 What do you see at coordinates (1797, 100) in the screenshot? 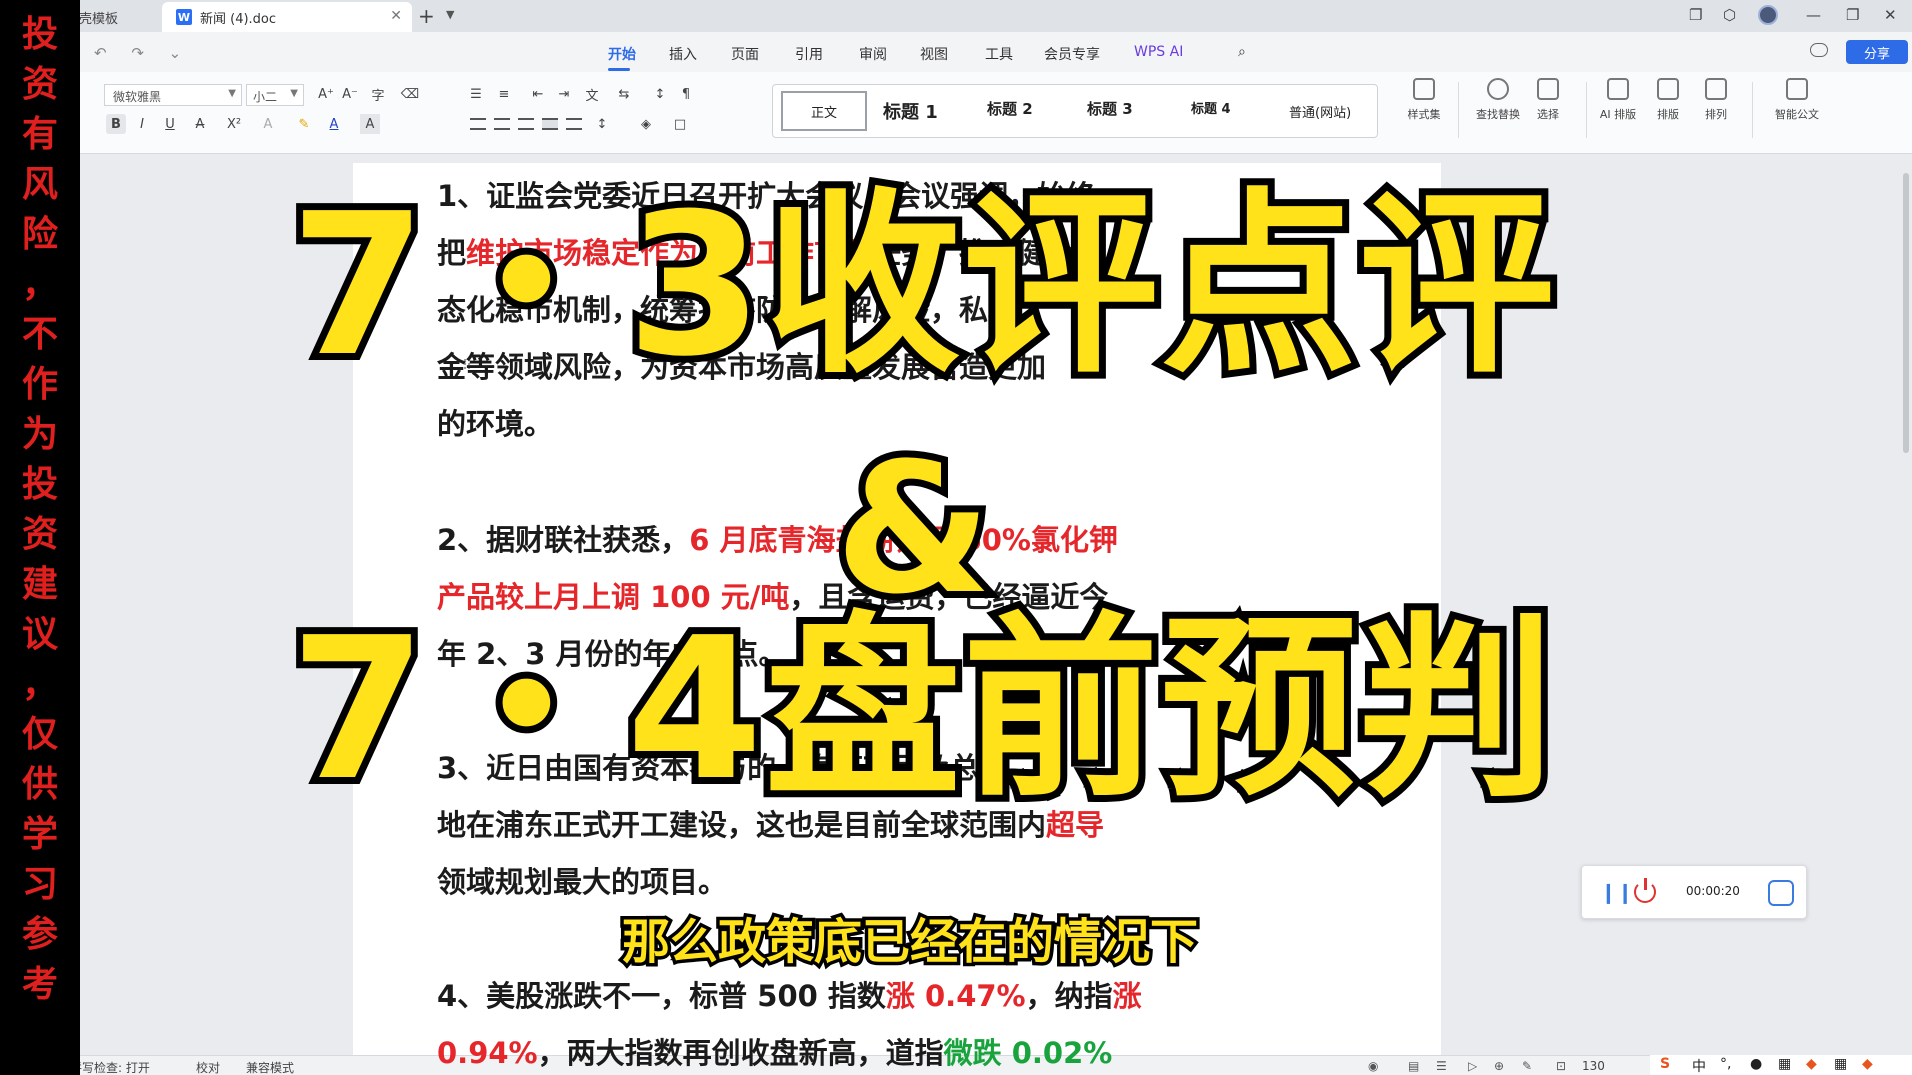
I see `smart-doc-button: 智能公文` at bounding box center [1797, 100].